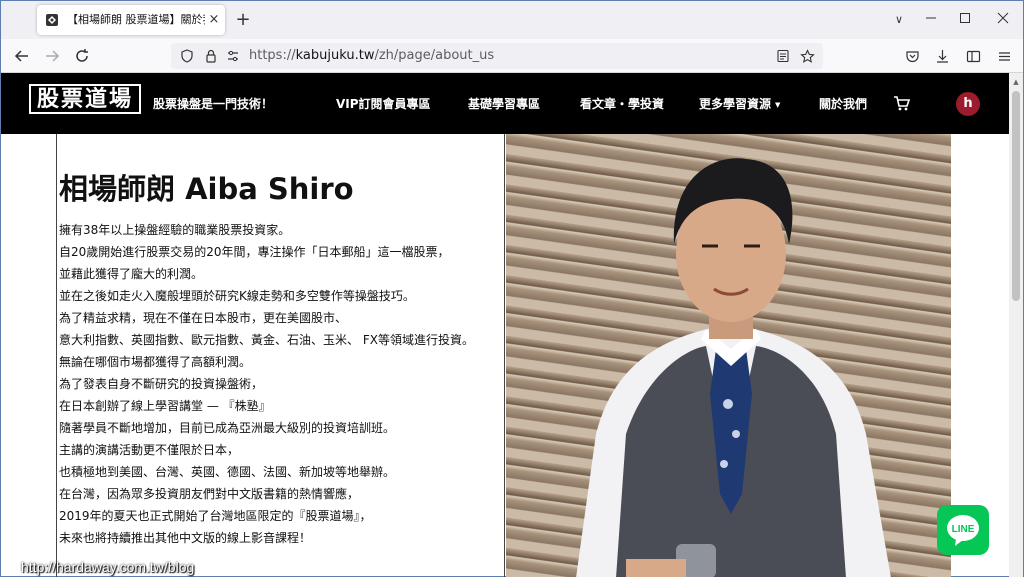 This screenshot has height=577, width=1024. What do you see at coordinates (434, 55) in the screenshot?
I see `url-path: /zh/page/about_us` at bounding box center [434, 55].